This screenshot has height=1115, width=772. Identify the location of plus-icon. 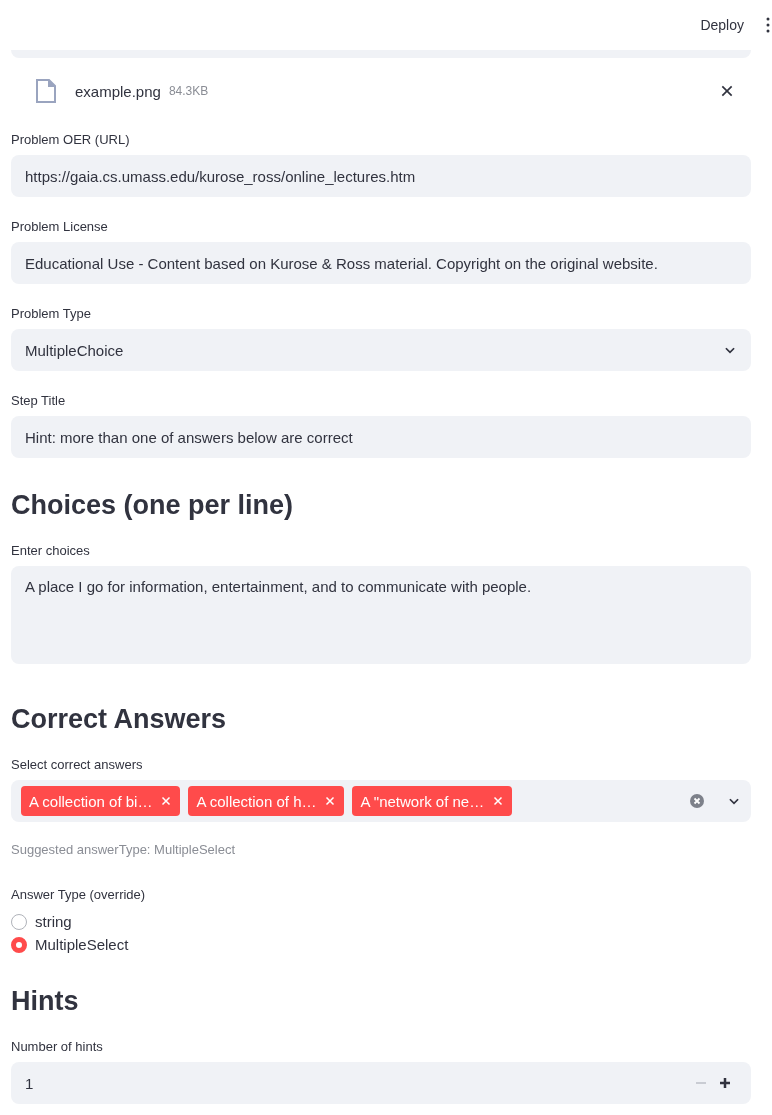
(725, 1083).